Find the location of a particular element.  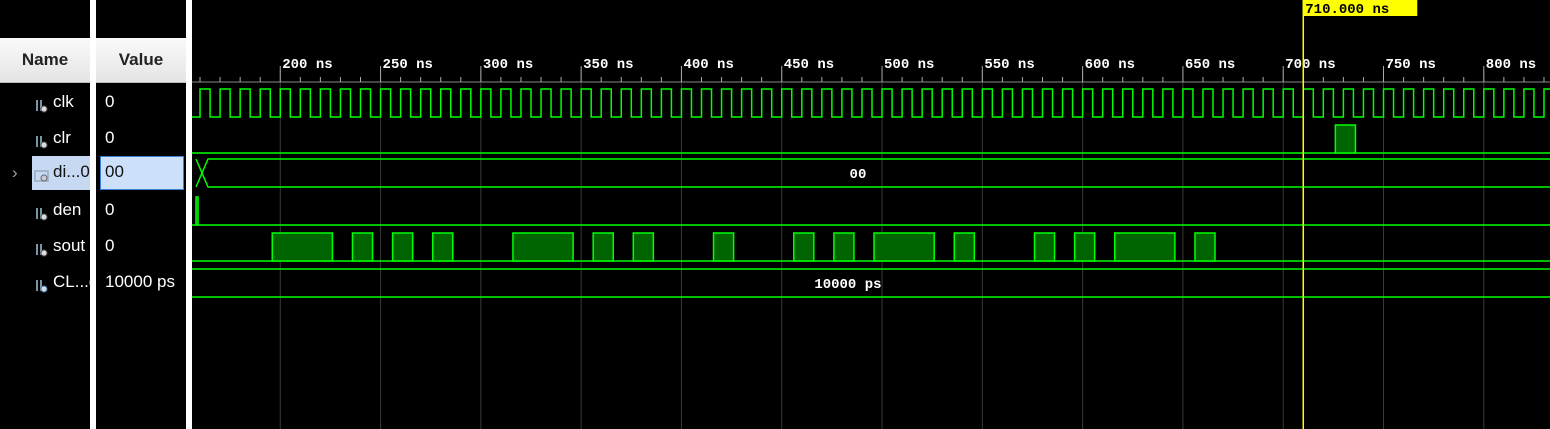

signal-value-row-din: 00 is located at coordinates (141, 172).